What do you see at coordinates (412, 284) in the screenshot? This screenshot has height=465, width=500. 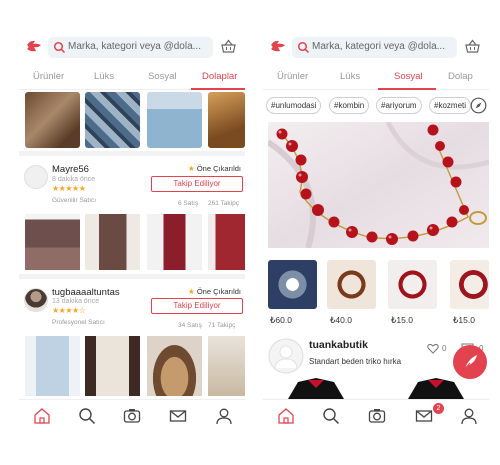 I see `product-image-bracelet-red` at bounding box center [412, 284].